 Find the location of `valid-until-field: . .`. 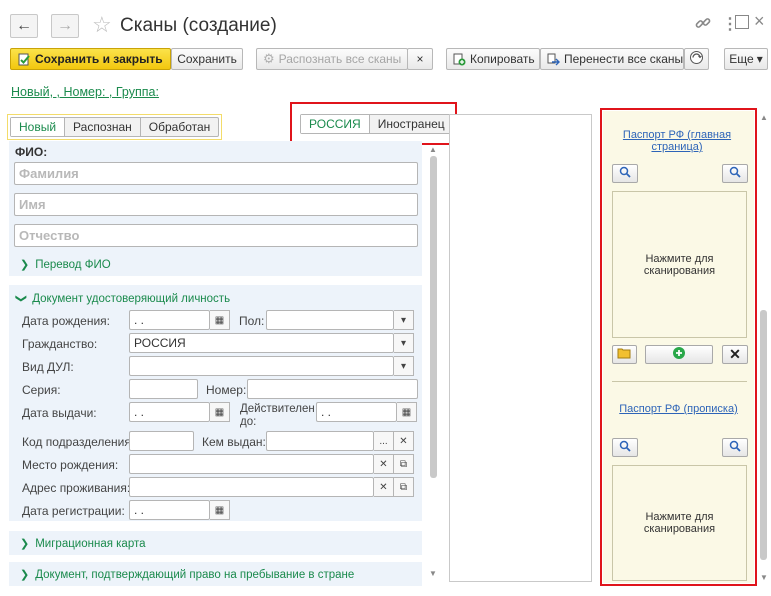

valid-until-field: . . is located at coordinates (356, 412).